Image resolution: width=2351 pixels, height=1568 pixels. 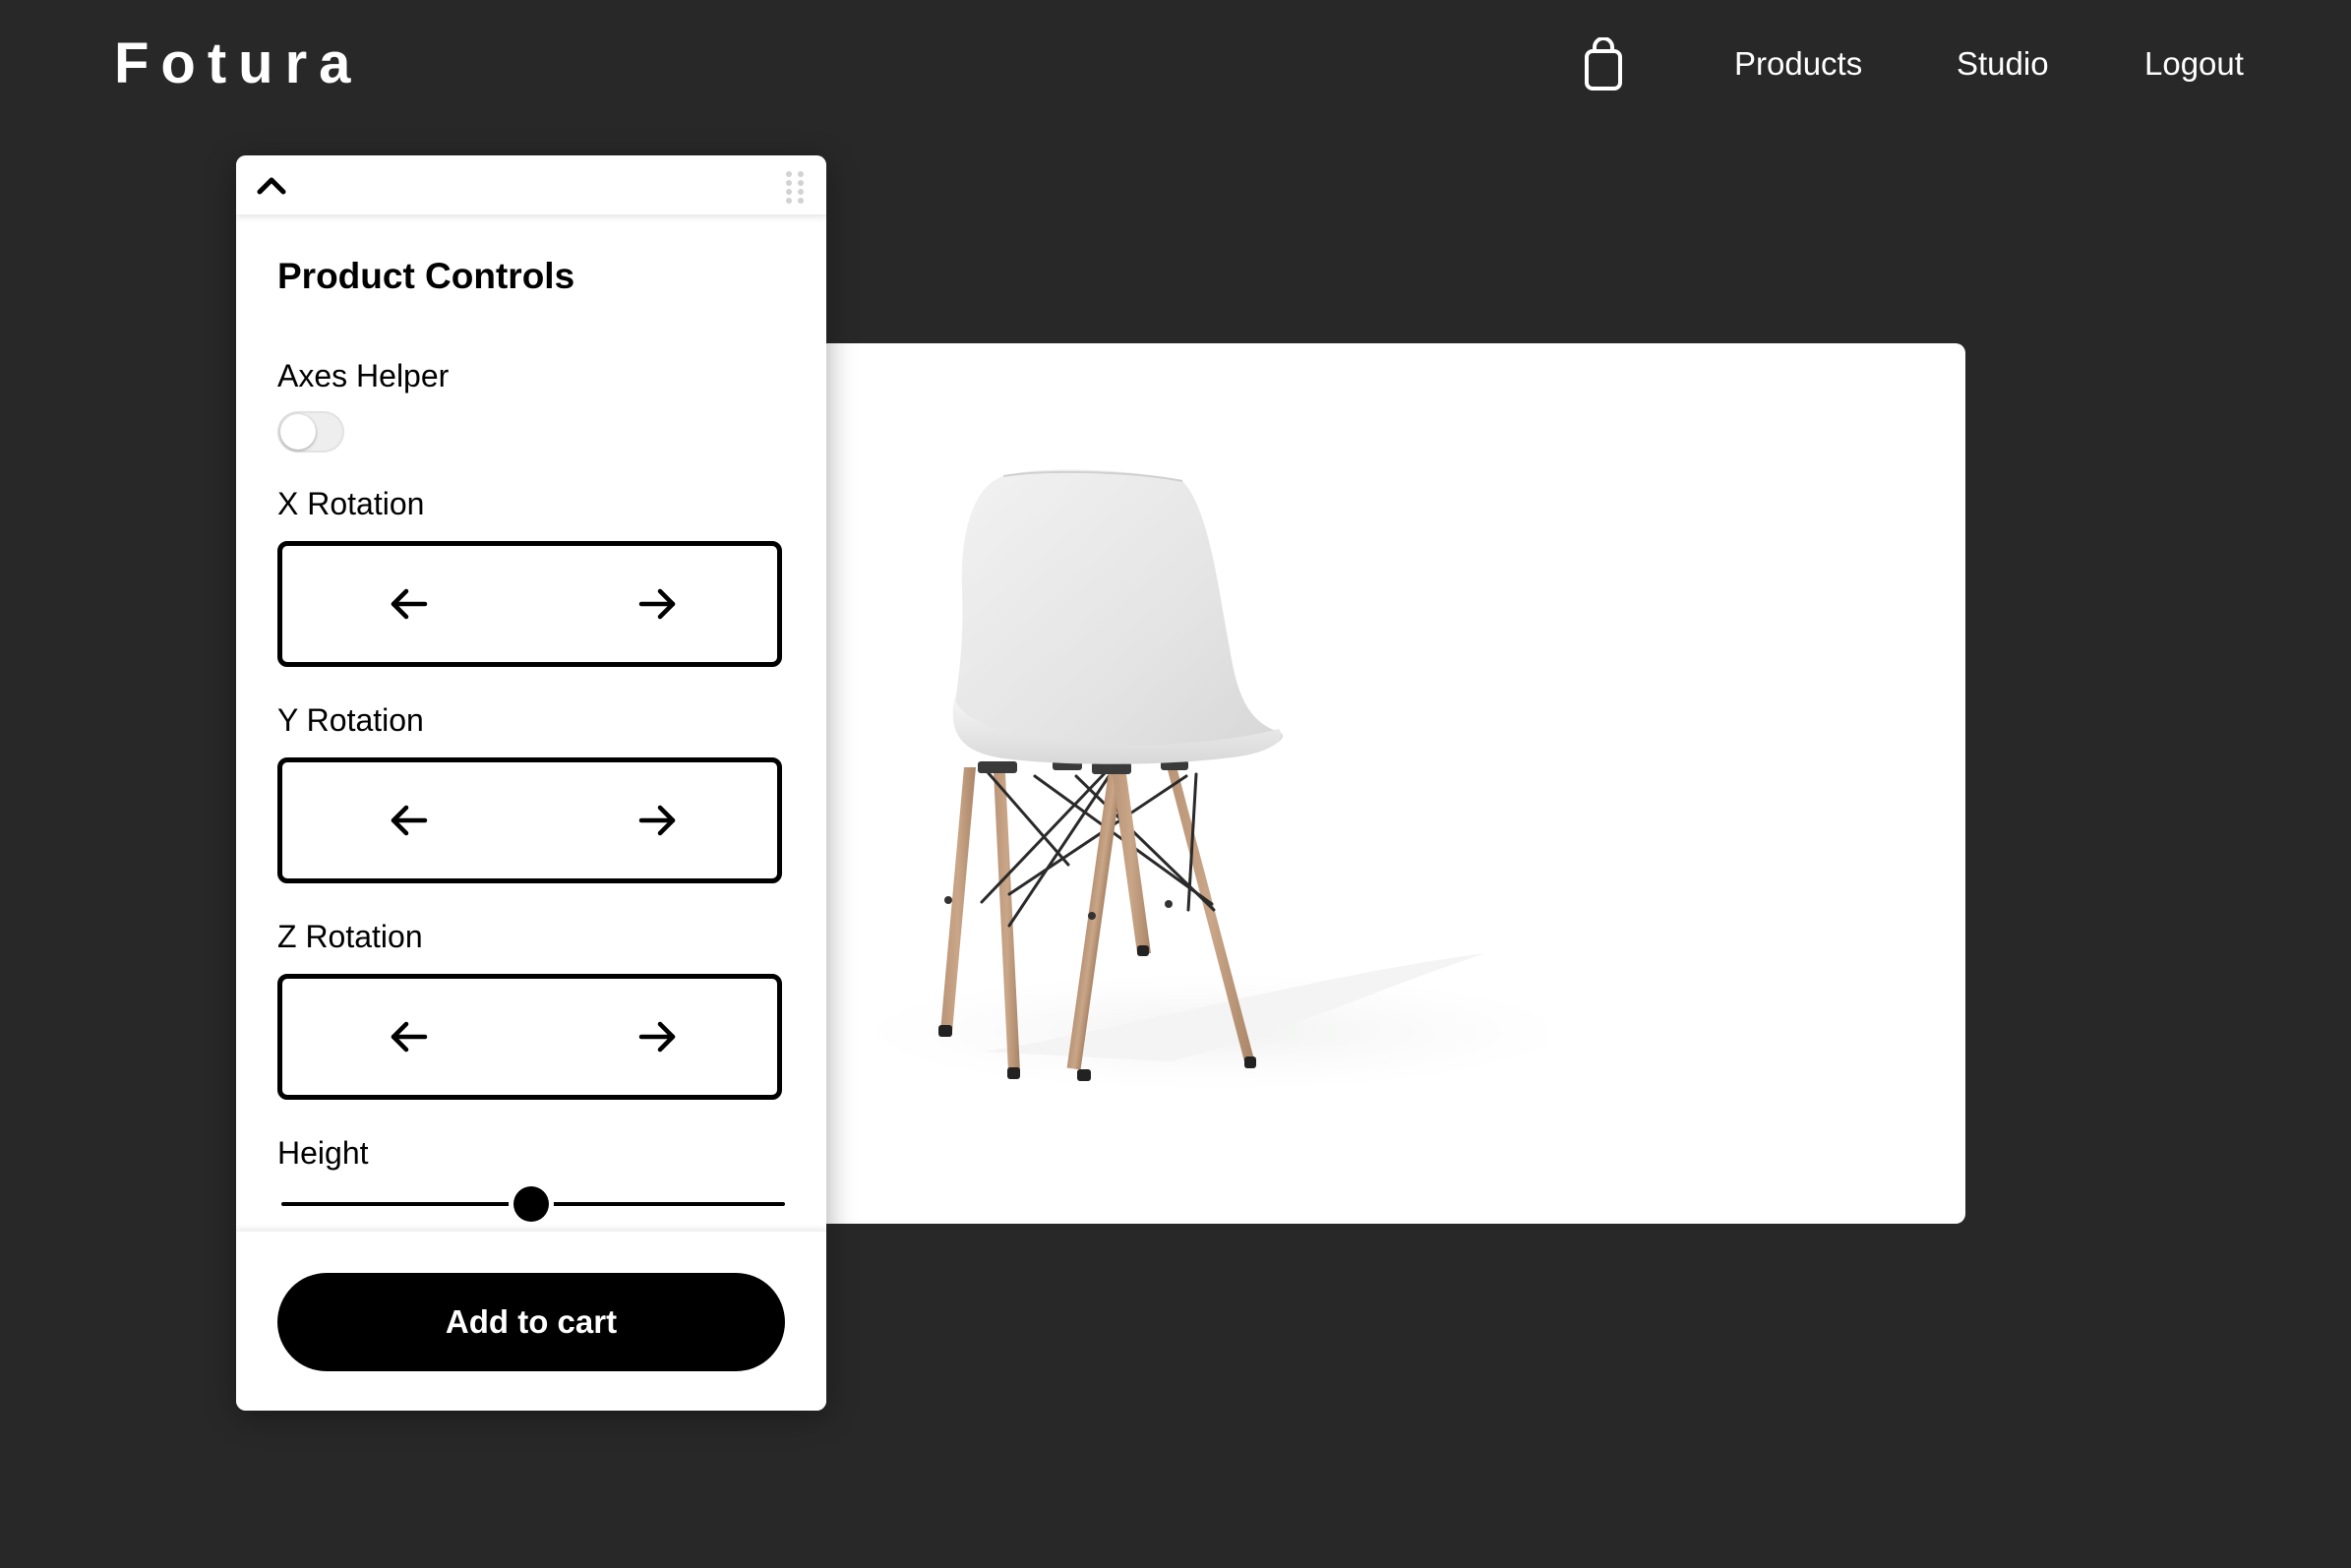 I want to click on x-rotate-right-button, so click(x=657, y=604).